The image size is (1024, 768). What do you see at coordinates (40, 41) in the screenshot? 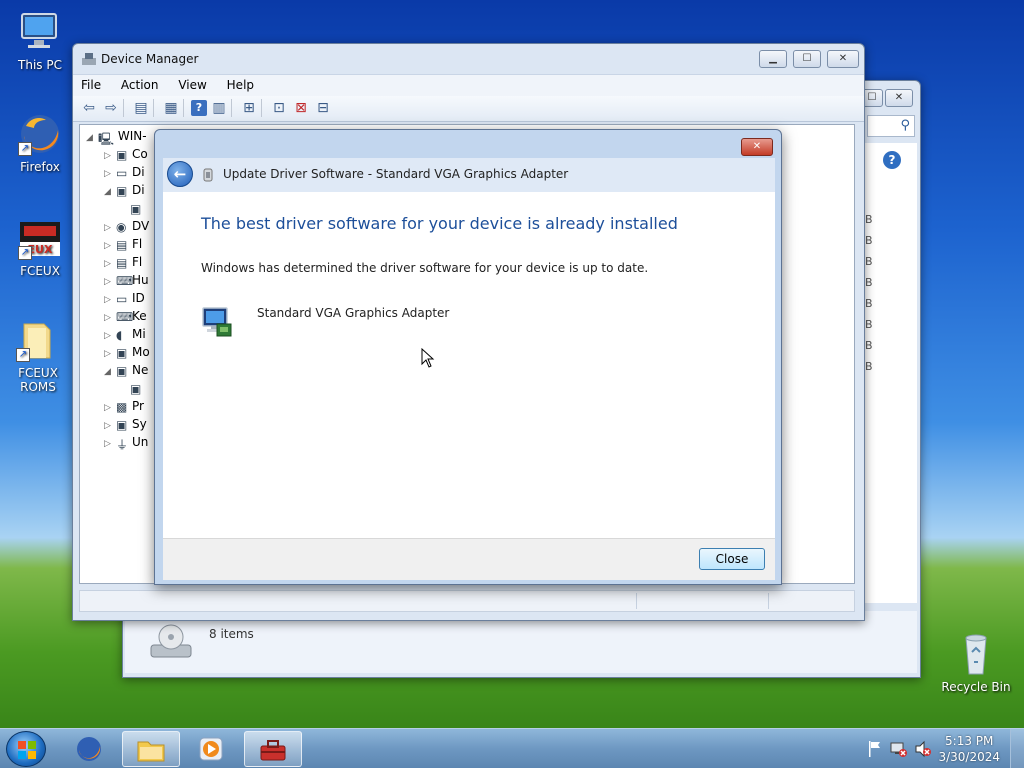
I see `desktop-icon-this-pc: This PC` at bounding box center [40, 41].